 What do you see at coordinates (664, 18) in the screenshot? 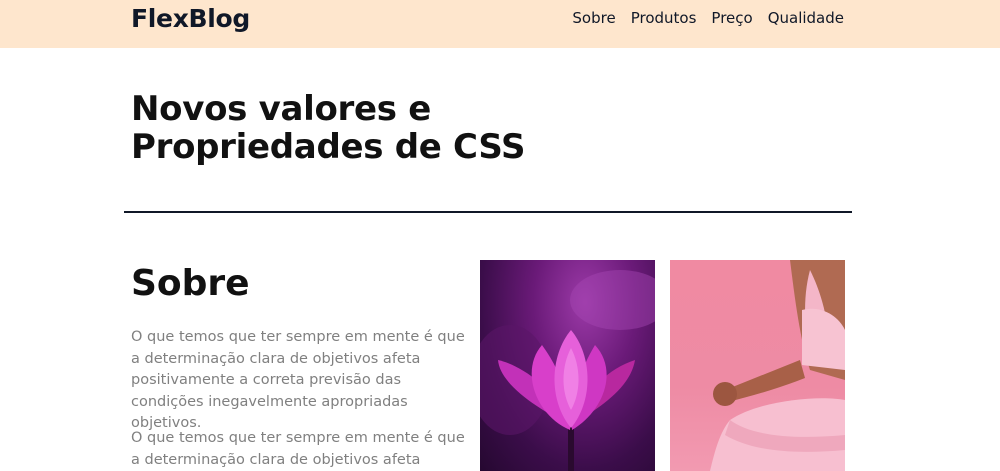
I see `nav-link-produtos: Produtos` at bounding box center [664, 18].